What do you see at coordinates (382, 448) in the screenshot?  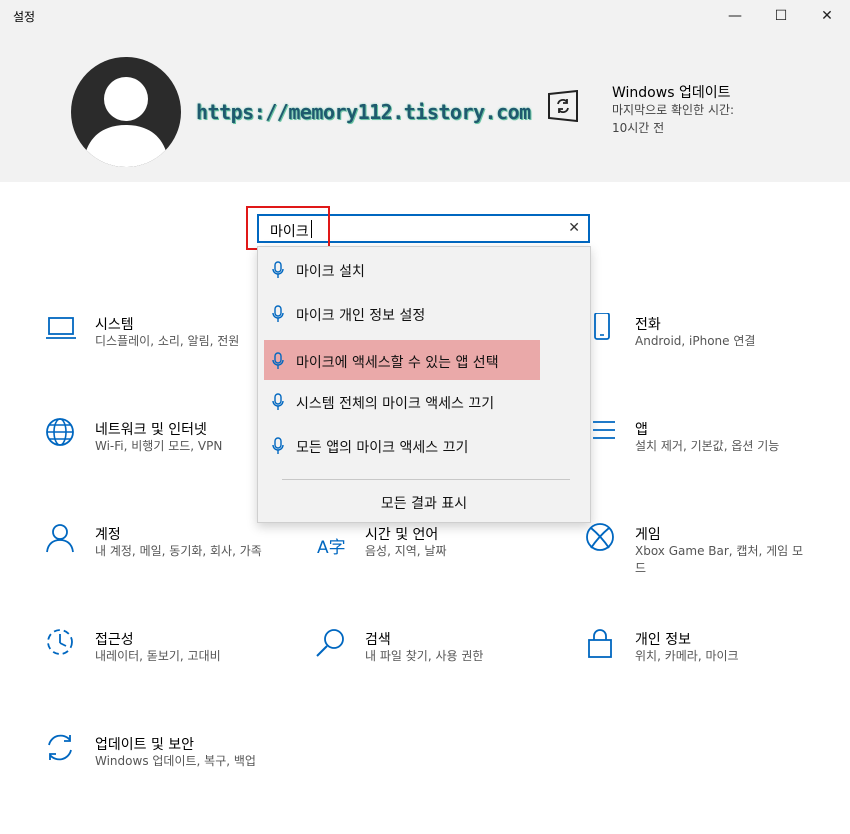 I see `suggestion-label: 모든 앱의 마이크 액세스 끄기` at bounding box center [382, 448].